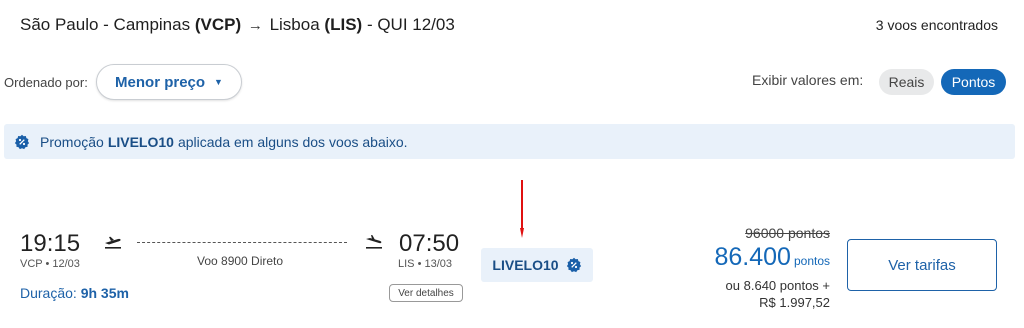  I want to click on departure-place: VCP • 12/03, so click(50, 264).